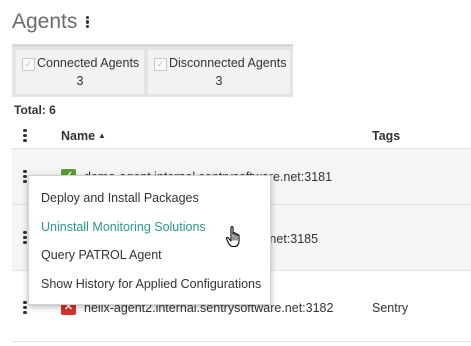 The height and width of the screenshot is (346, 471). What do you see at coordinates (123, 227) in the screenshot?
I see `menu-item-uninstall-monitoring-solutions: Uninstall Monitoring Solutions` at bounding box center [123, 227].